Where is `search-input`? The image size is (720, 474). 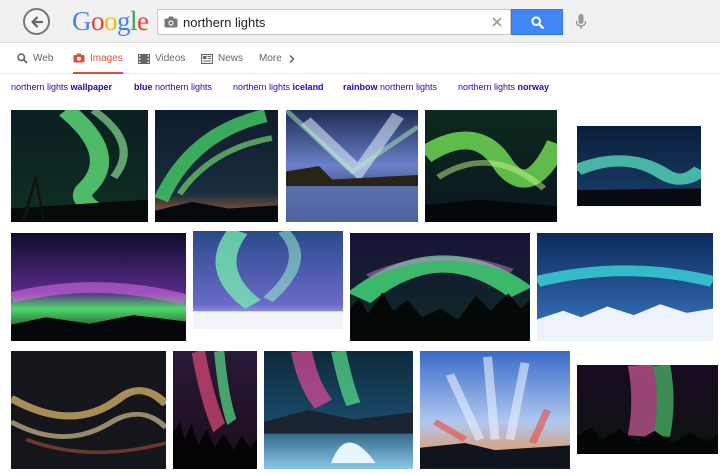 search-input is located at coordinates (333, 22).